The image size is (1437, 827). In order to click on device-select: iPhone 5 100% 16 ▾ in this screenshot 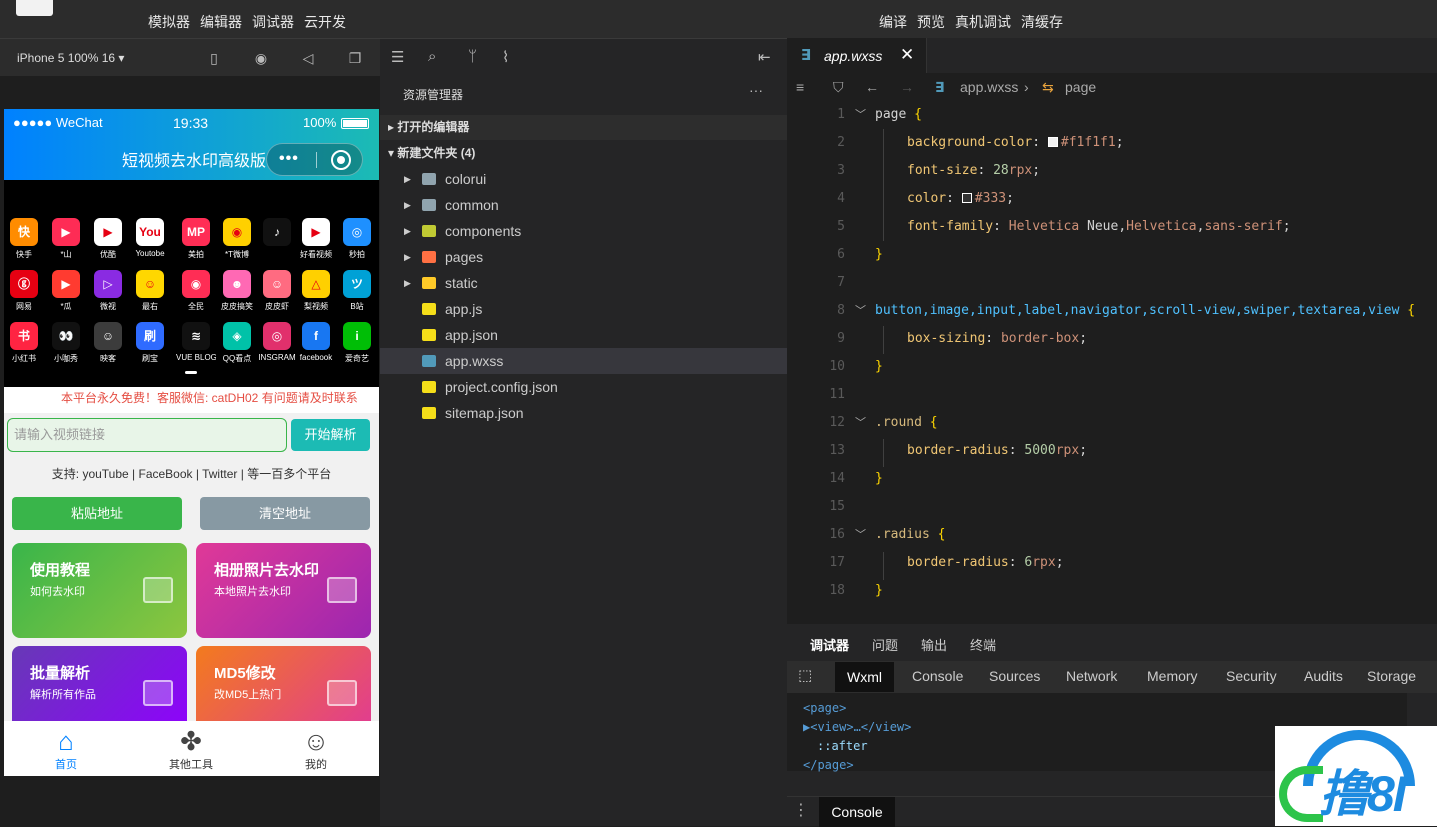, I will do `click(70, 58)`.